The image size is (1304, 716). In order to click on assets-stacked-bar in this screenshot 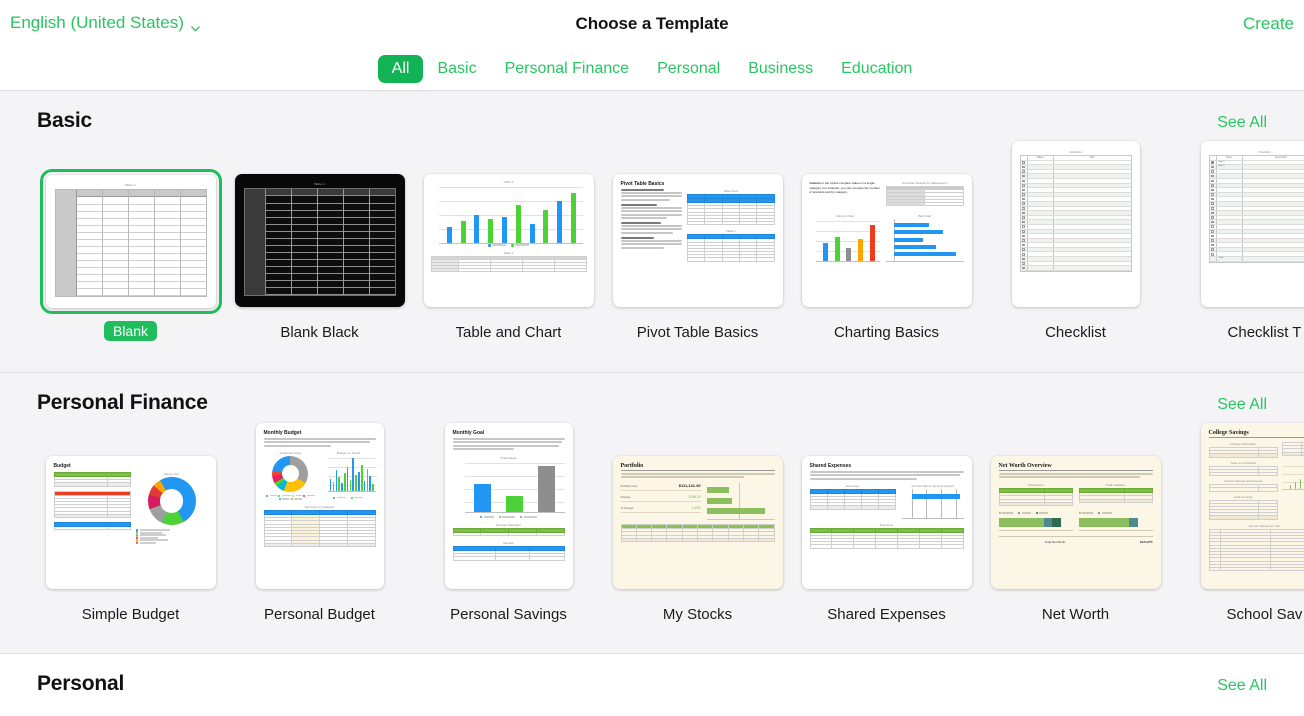, I will do `click(1035, 523)`.